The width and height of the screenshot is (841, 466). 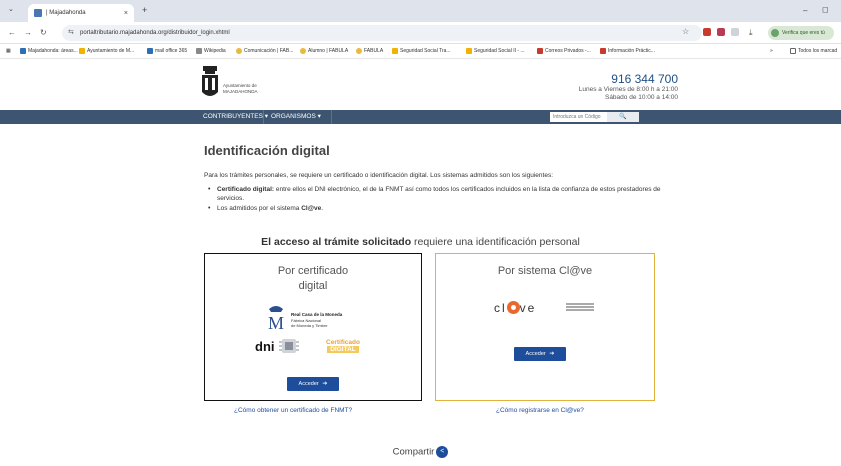 What do you see at coordinates (235, 116) in the screenshot?
I see `nav-contribuyentes: CONTRIBUYENTES ▾` at bounding box center [235, 116].